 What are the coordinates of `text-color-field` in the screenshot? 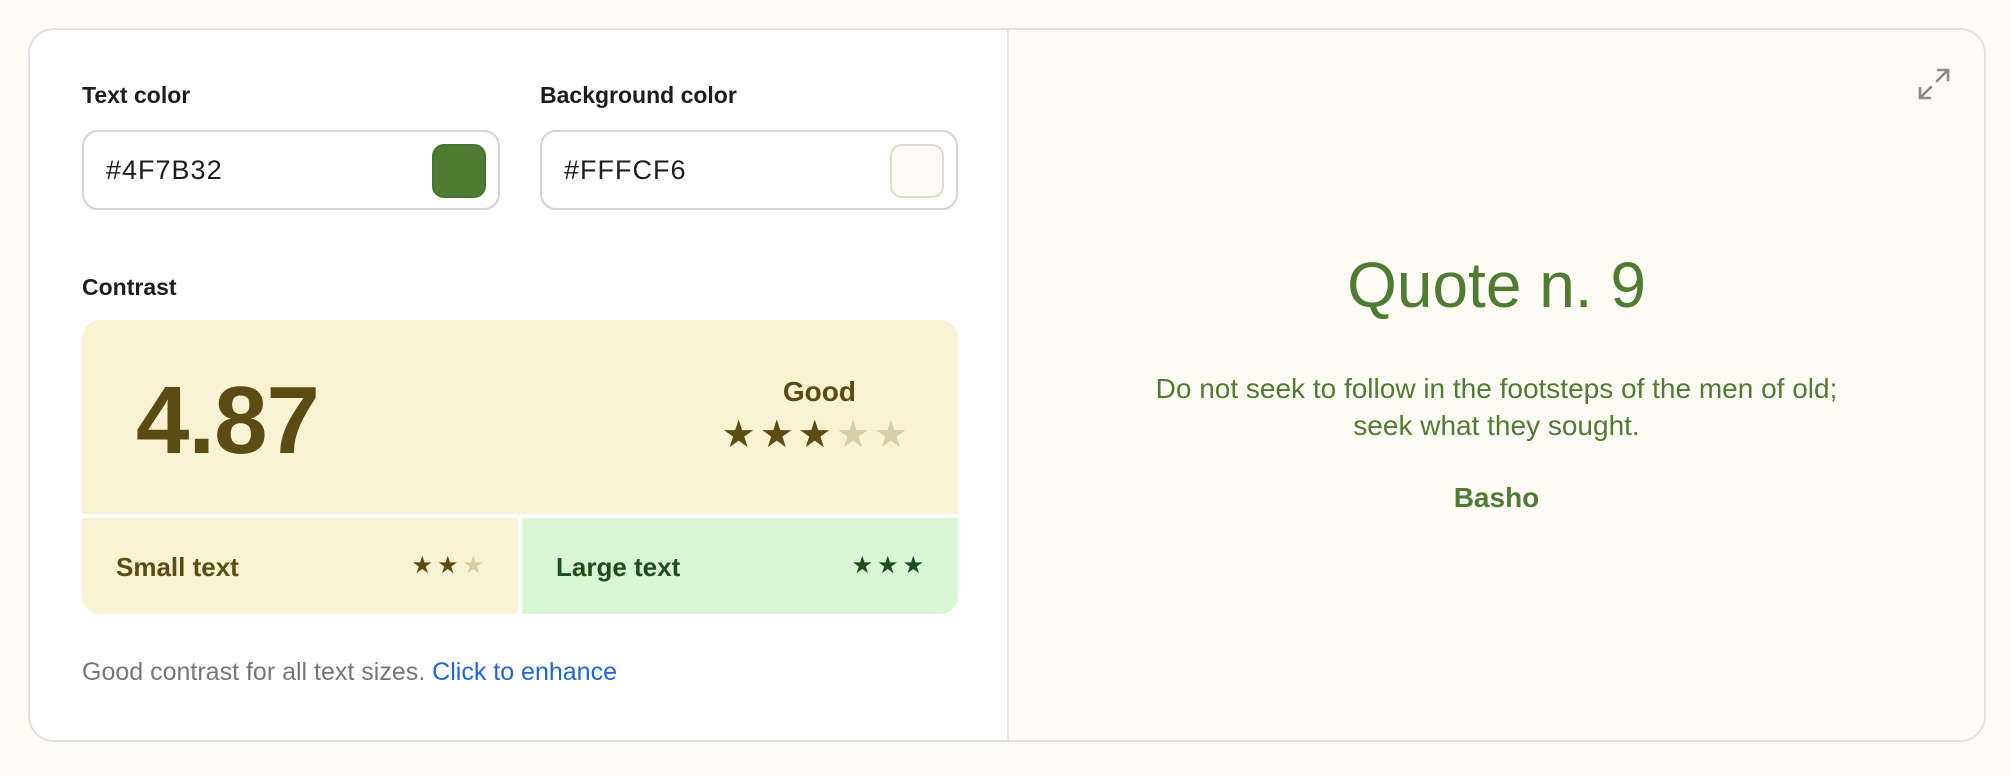 It's located at (291, 170).